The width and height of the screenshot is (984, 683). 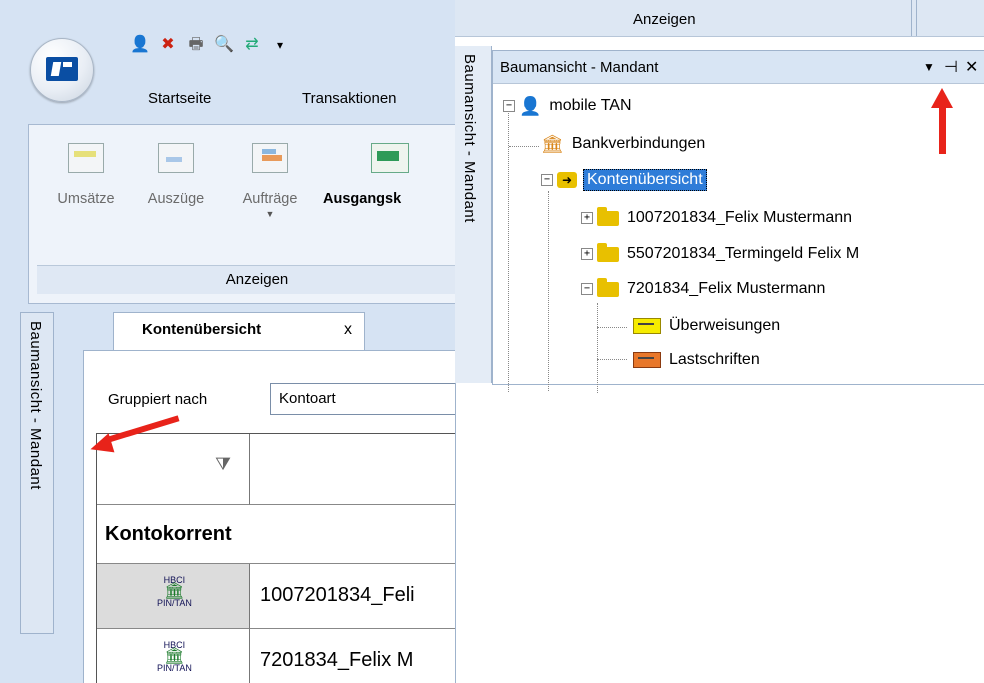 I want to click on tree-node-label: Überweisungen, so click(x=725, y=325).